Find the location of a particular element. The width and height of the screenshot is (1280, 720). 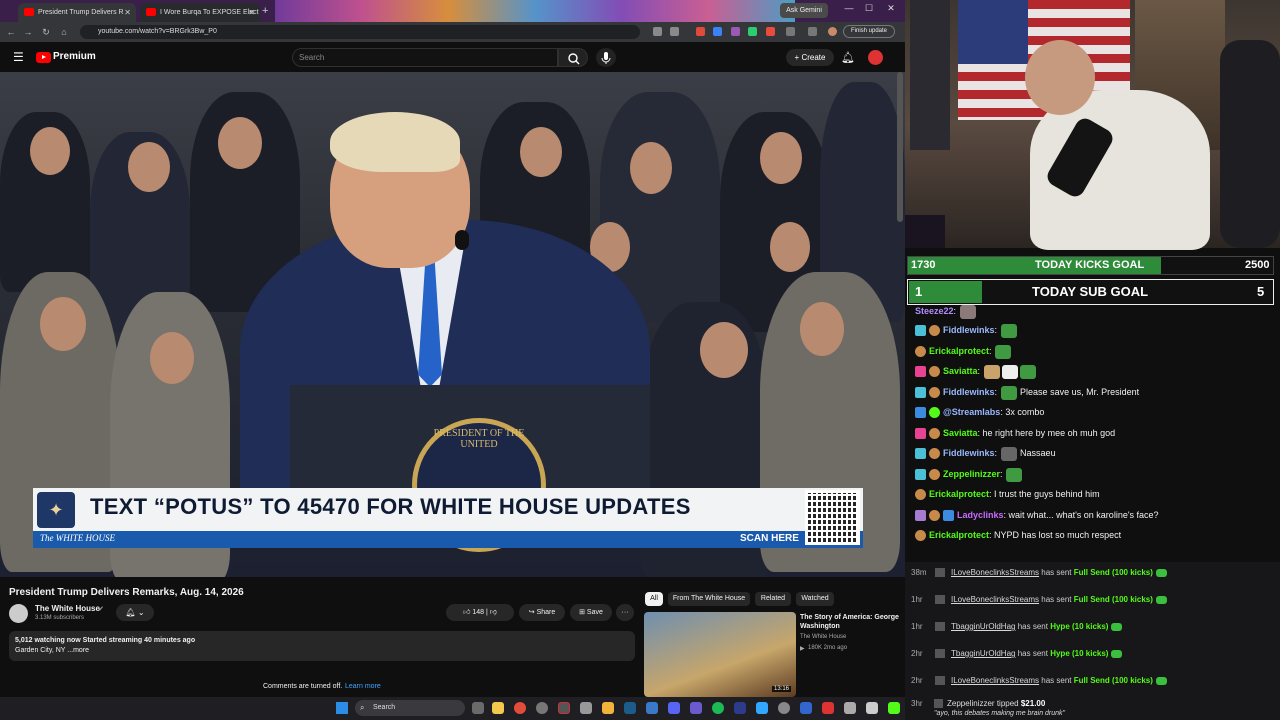

desk-lights is located at coordinates (925, 231).